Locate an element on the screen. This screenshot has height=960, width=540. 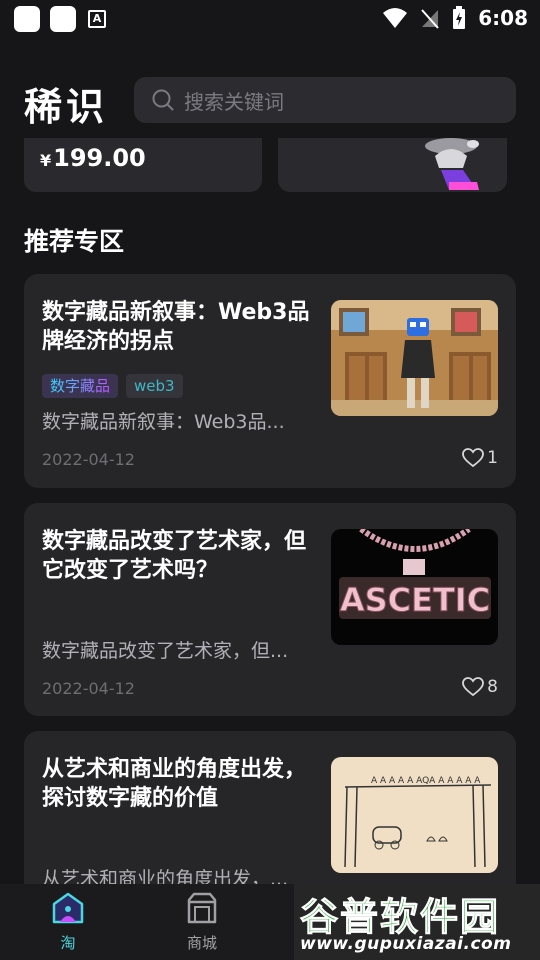
search-placeholder: 搜索关键词 is located at coordinates (234, 101).